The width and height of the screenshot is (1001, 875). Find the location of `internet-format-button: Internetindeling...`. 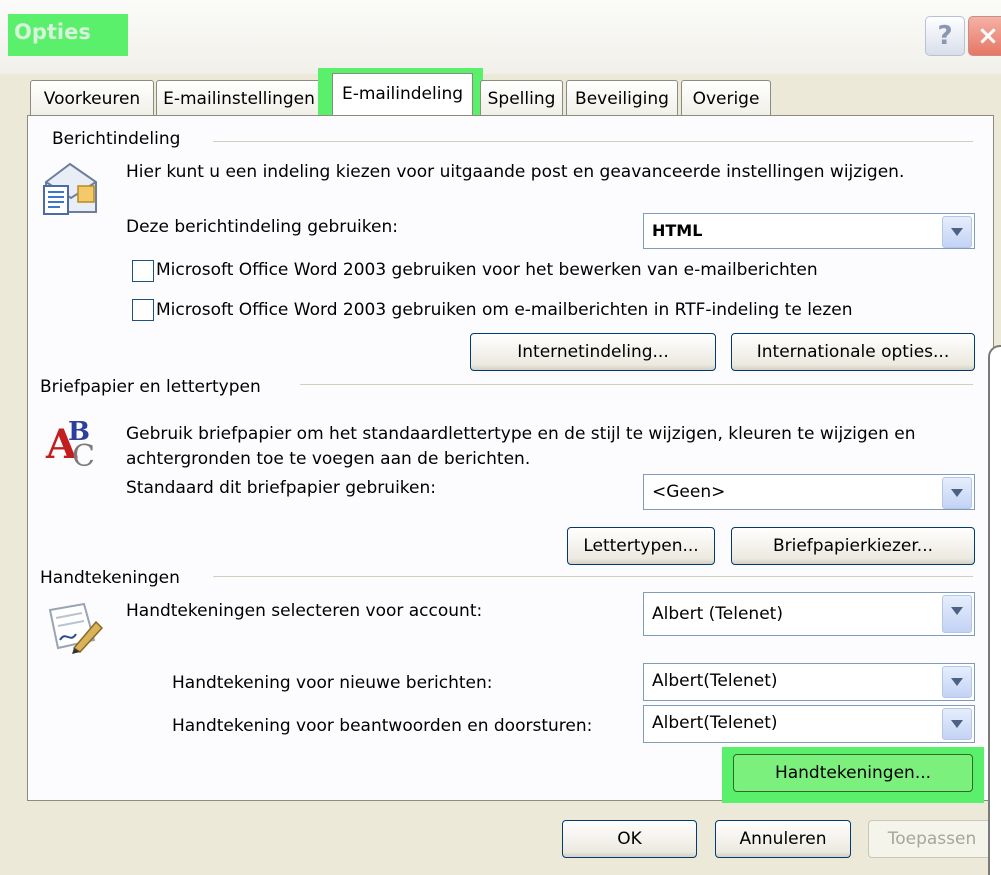

internet-format-button: Internetindeling... is located at coordinates (593, 352).